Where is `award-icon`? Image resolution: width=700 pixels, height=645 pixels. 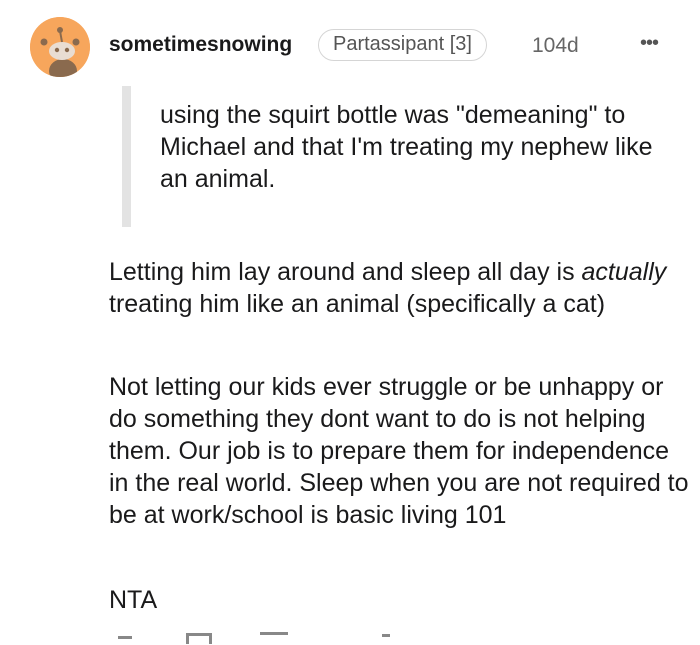
award-icon is located at coordinates (386, 639).